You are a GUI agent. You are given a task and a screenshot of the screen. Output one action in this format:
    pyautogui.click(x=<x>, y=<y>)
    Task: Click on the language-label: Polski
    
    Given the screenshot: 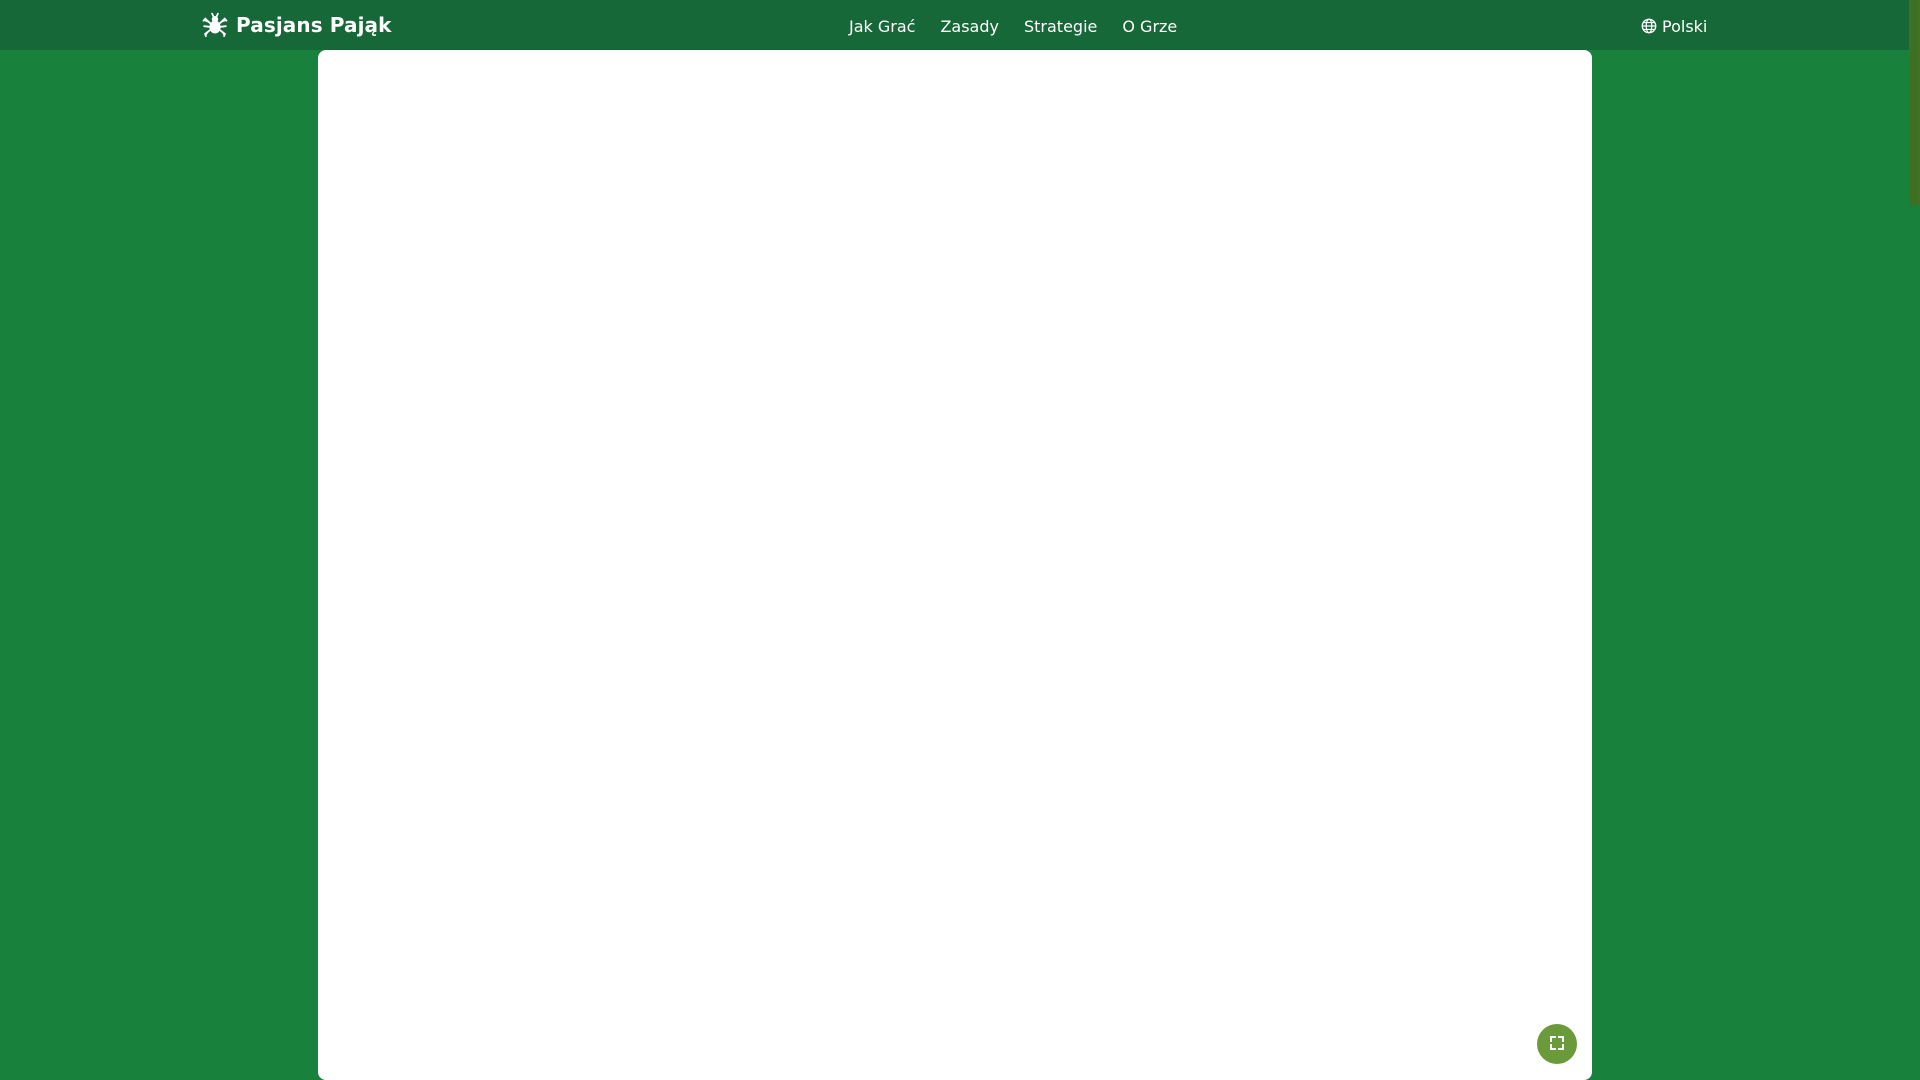 What is the action you would take?
    pyautogui.click(x=1685, y=26)
    